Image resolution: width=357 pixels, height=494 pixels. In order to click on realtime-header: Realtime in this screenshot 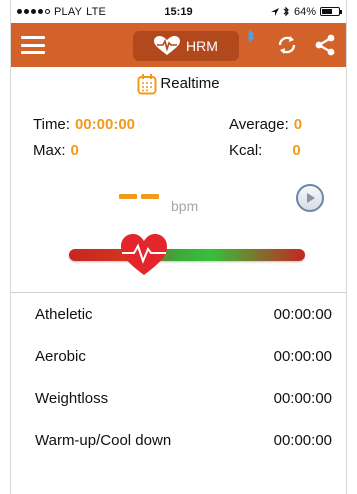, I will do `click(178, 83)`.